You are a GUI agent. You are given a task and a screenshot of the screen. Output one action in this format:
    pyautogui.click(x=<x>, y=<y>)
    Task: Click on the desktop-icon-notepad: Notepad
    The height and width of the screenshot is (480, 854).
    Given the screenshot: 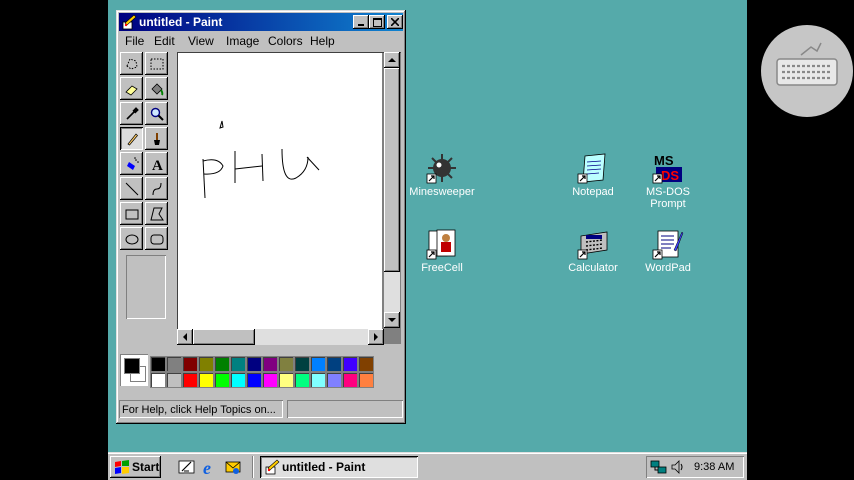 What is the action you would take?
    pyautogui.click(x=593, y=175)
    